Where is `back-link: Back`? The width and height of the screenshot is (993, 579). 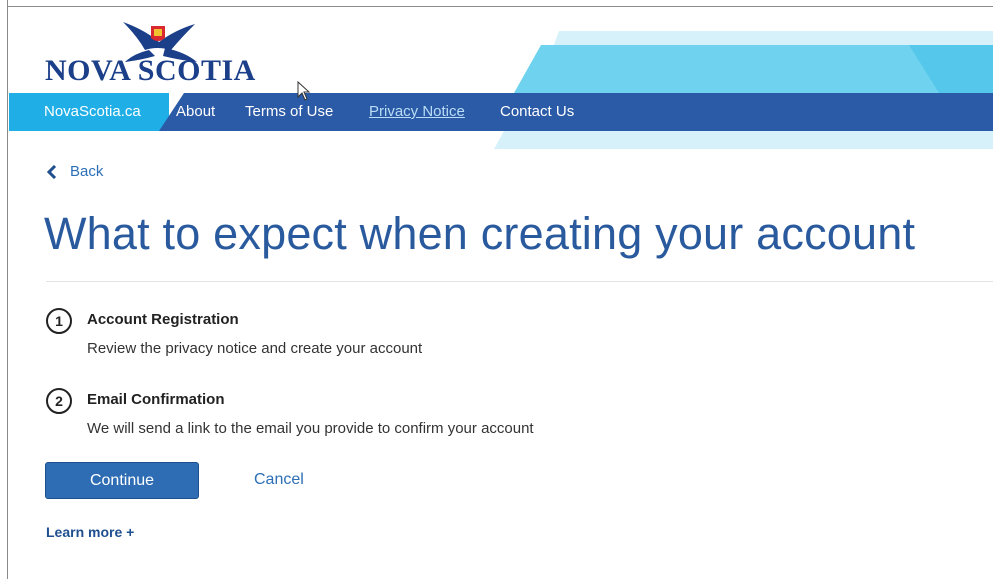 back-link: Back is located at coordinates (74, 171).